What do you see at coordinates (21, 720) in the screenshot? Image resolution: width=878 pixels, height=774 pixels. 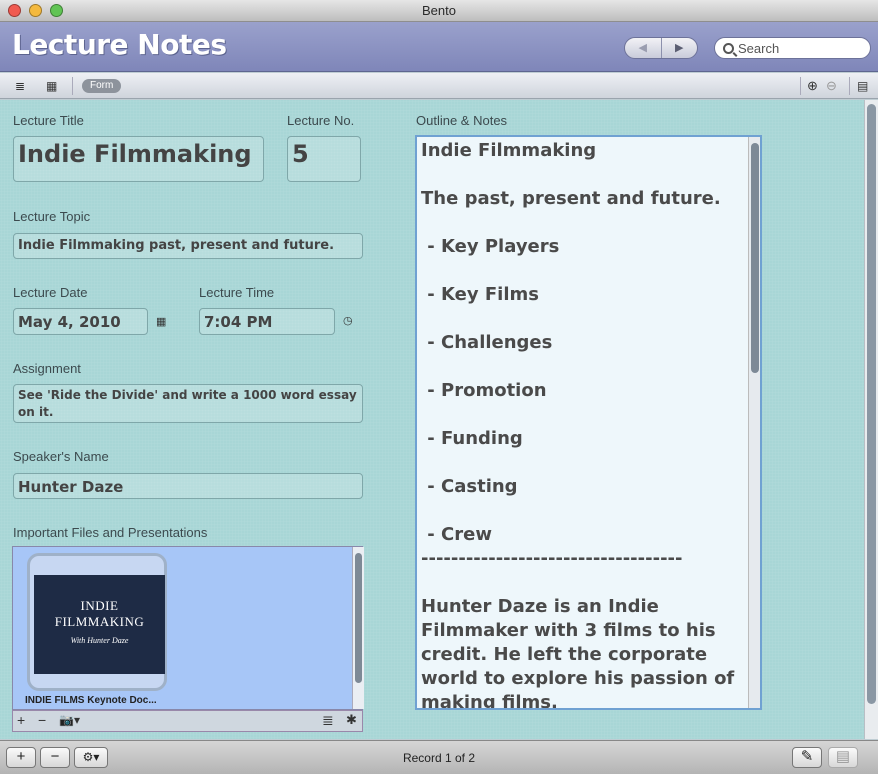 I see `add-file-button: +` at bounding box center [21, 720].